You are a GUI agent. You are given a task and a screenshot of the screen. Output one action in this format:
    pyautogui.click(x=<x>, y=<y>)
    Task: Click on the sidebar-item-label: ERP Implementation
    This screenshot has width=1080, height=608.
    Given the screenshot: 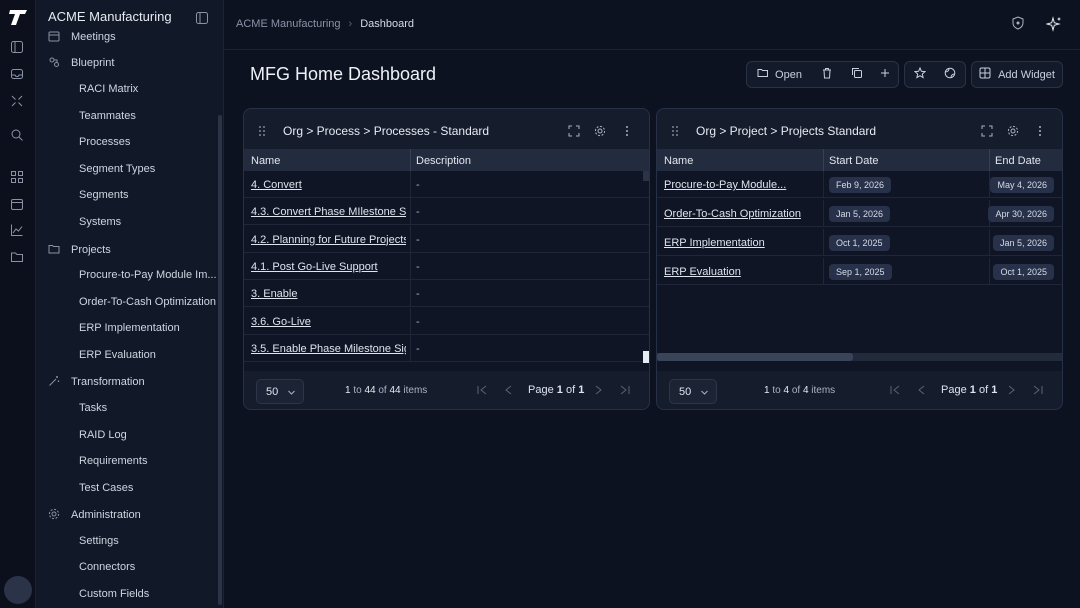 What is the action you would take?
    pyautogui.click(x=129, y=328)
    